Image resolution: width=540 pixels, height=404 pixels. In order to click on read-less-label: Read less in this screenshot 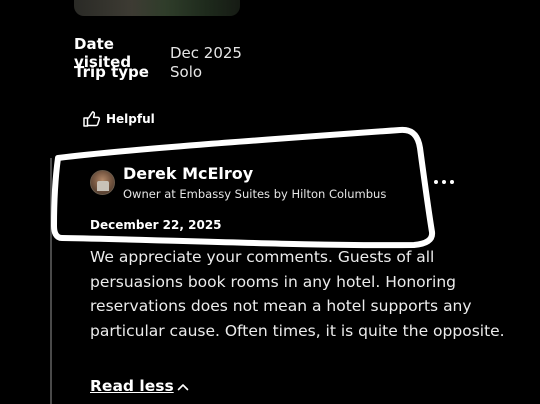, I will do `click(132, 386)`.